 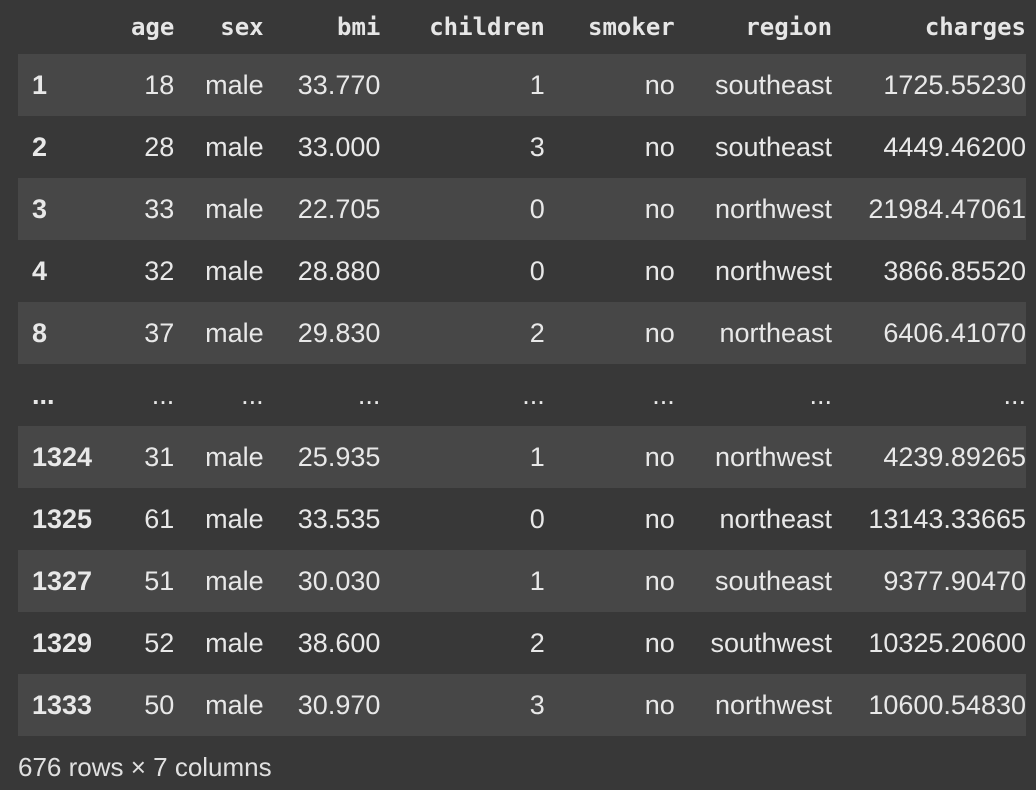 What do you see at coordinates (339, 642) in the screenshot?
I see `table-cell: 38.600` at bounding box center [339, 642].